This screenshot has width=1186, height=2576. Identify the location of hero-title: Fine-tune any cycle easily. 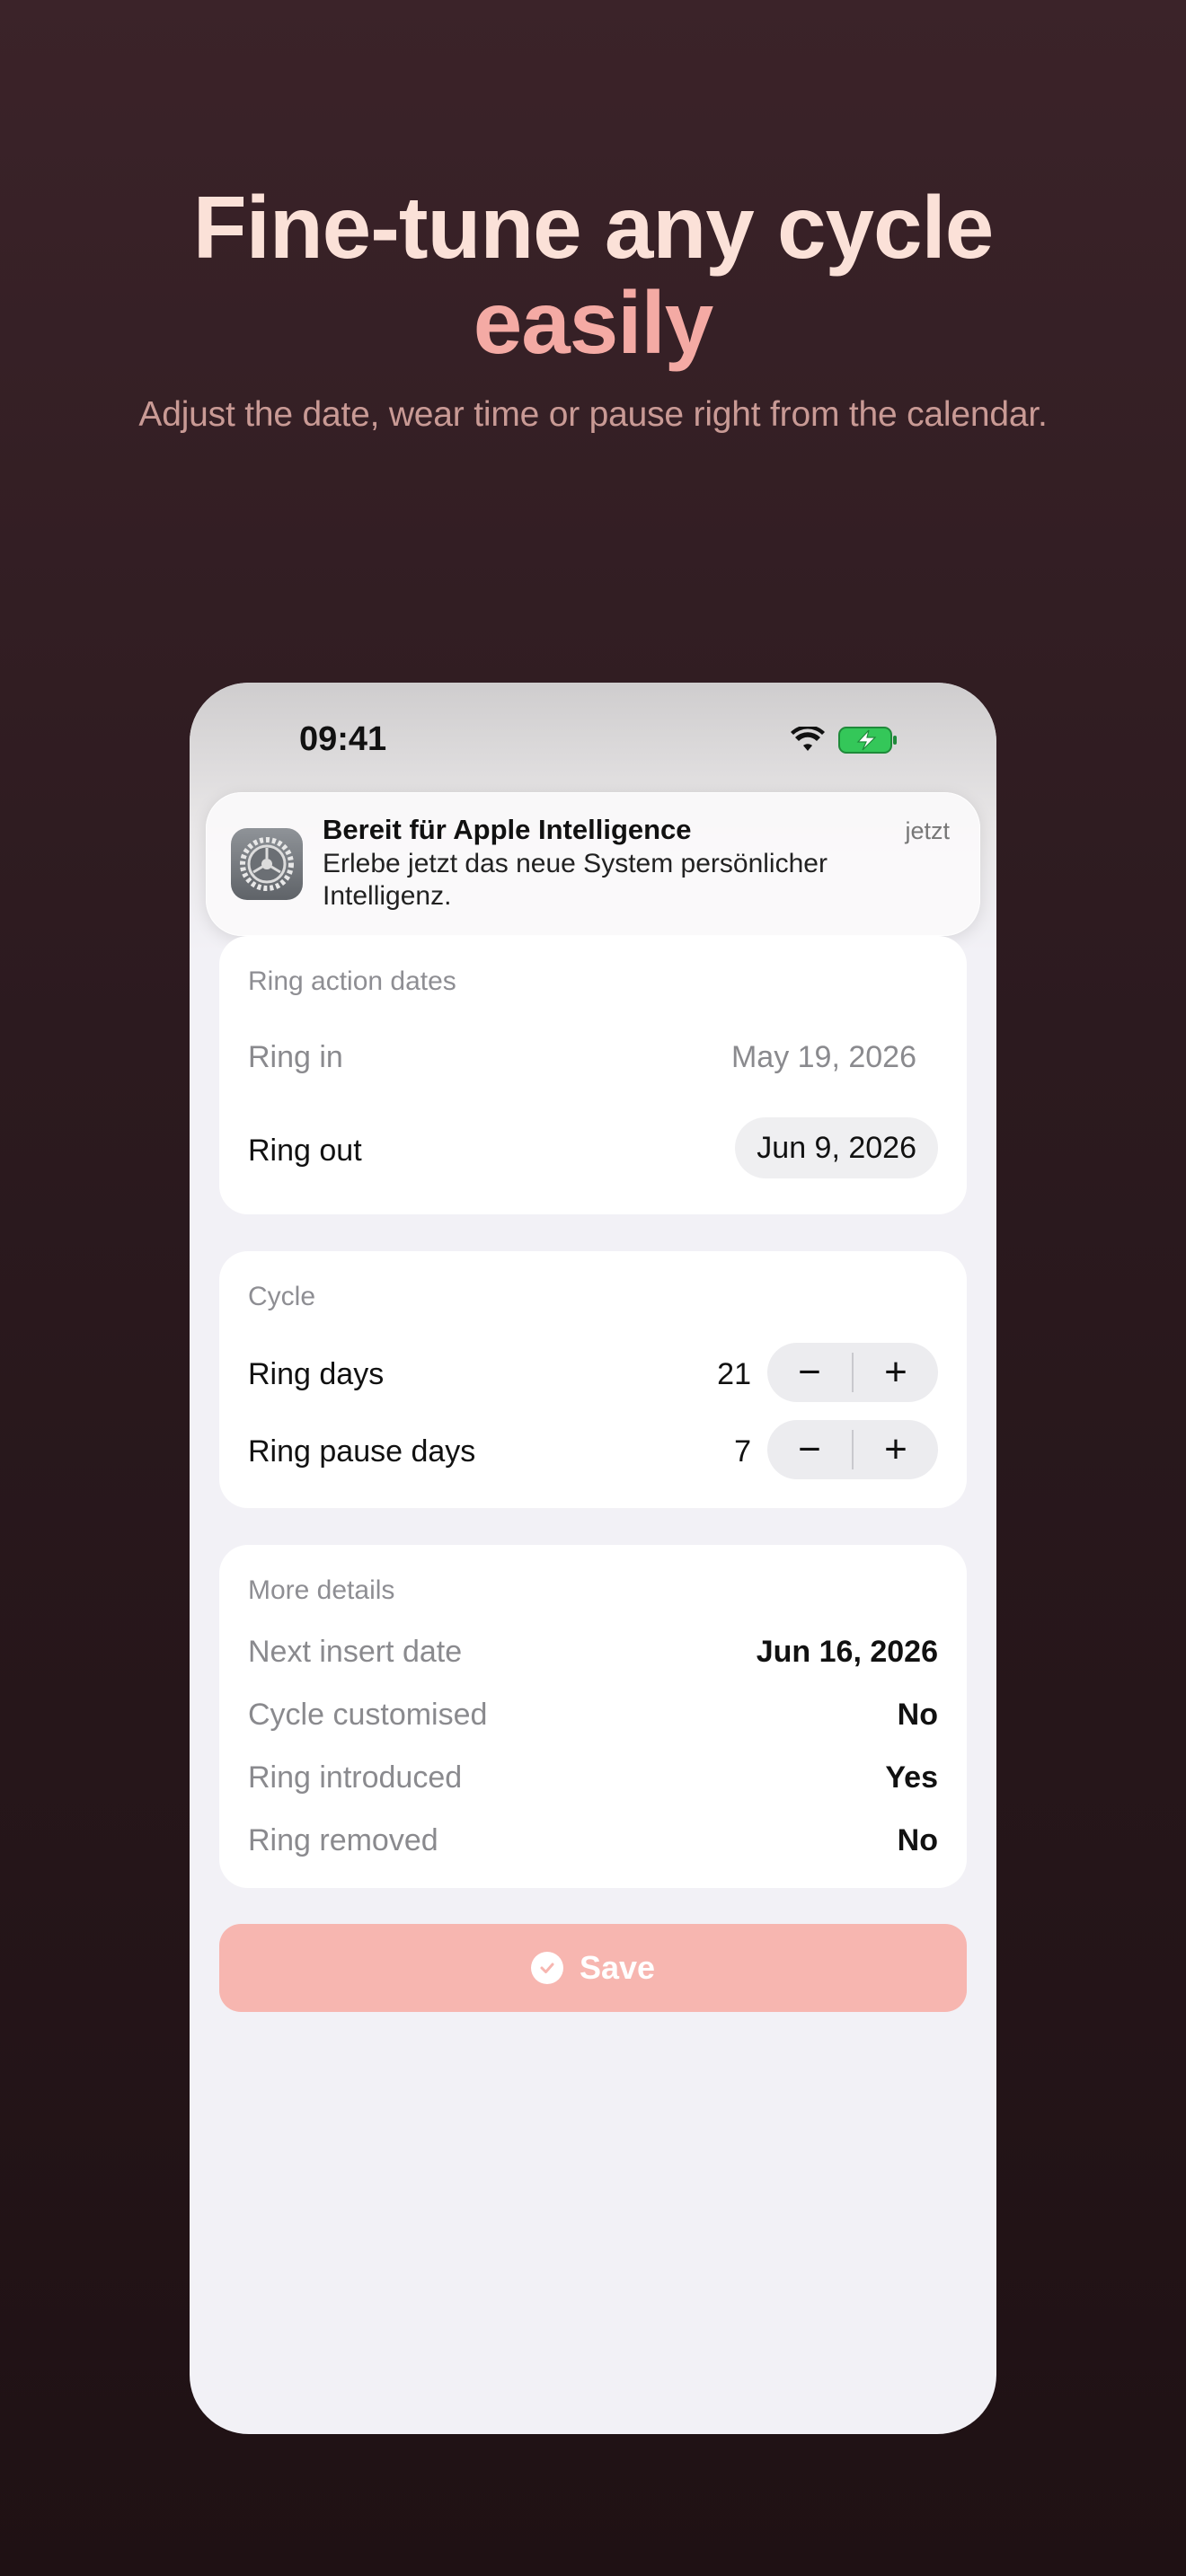
(593, 275).